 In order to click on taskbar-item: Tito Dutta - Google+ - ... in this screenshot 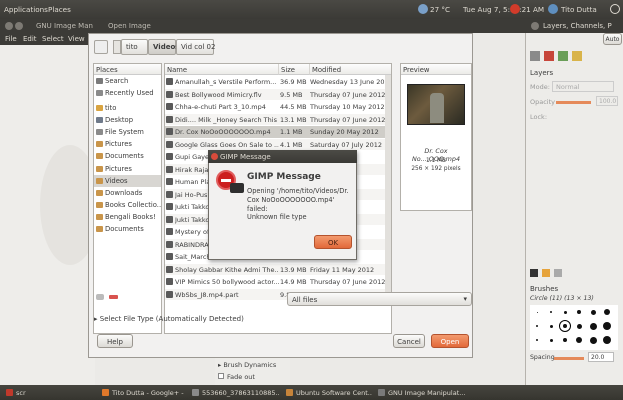, I will do `click(143, 392)`.